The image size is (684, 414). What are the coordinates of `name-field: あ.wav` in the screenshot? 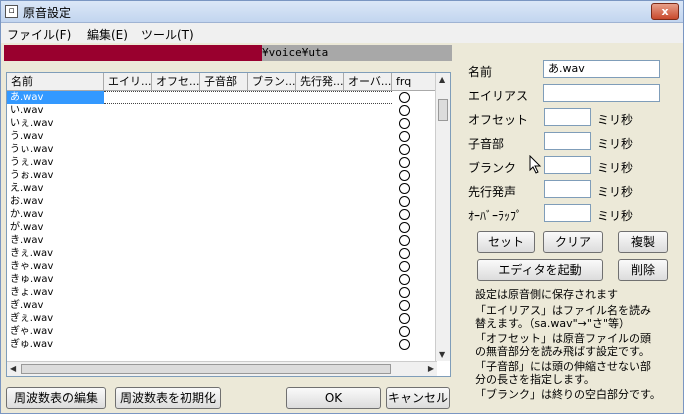 It's located at (601, 69).